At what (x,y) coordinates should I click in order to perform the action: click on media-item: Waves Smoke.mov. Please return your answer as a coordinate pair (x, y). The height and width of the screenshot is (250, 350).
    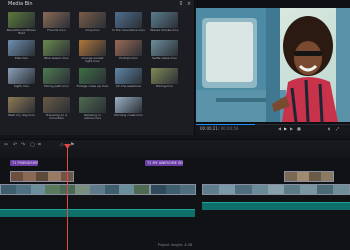
    Looking at the image, I should click on (164, 23).